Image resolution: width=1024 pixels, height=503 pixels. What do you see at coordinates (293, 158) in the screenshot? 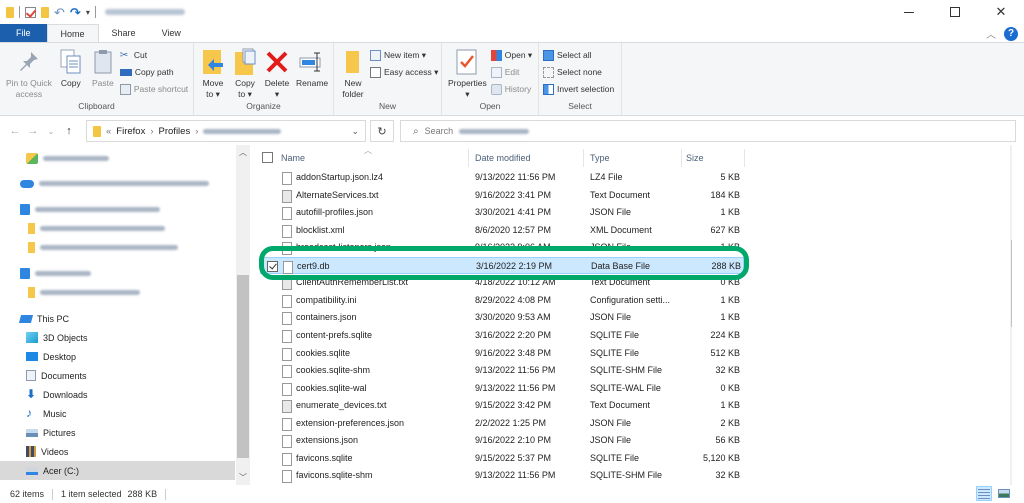
I see `column-header-name: Name` at bounding box center [293, 158].